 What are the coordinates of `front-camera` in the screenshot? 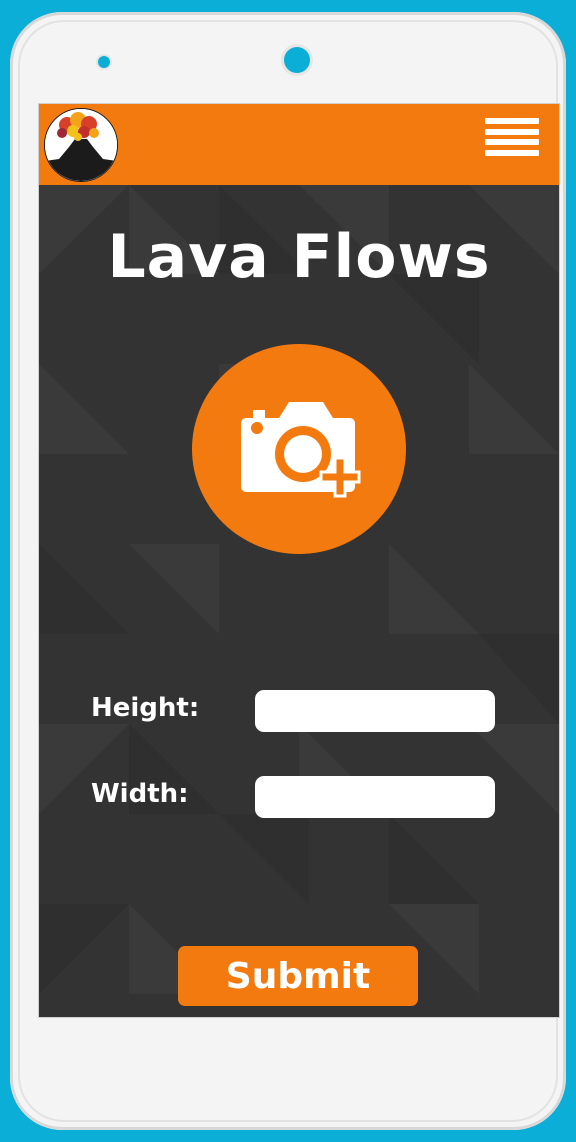 It's located at (297, 60).